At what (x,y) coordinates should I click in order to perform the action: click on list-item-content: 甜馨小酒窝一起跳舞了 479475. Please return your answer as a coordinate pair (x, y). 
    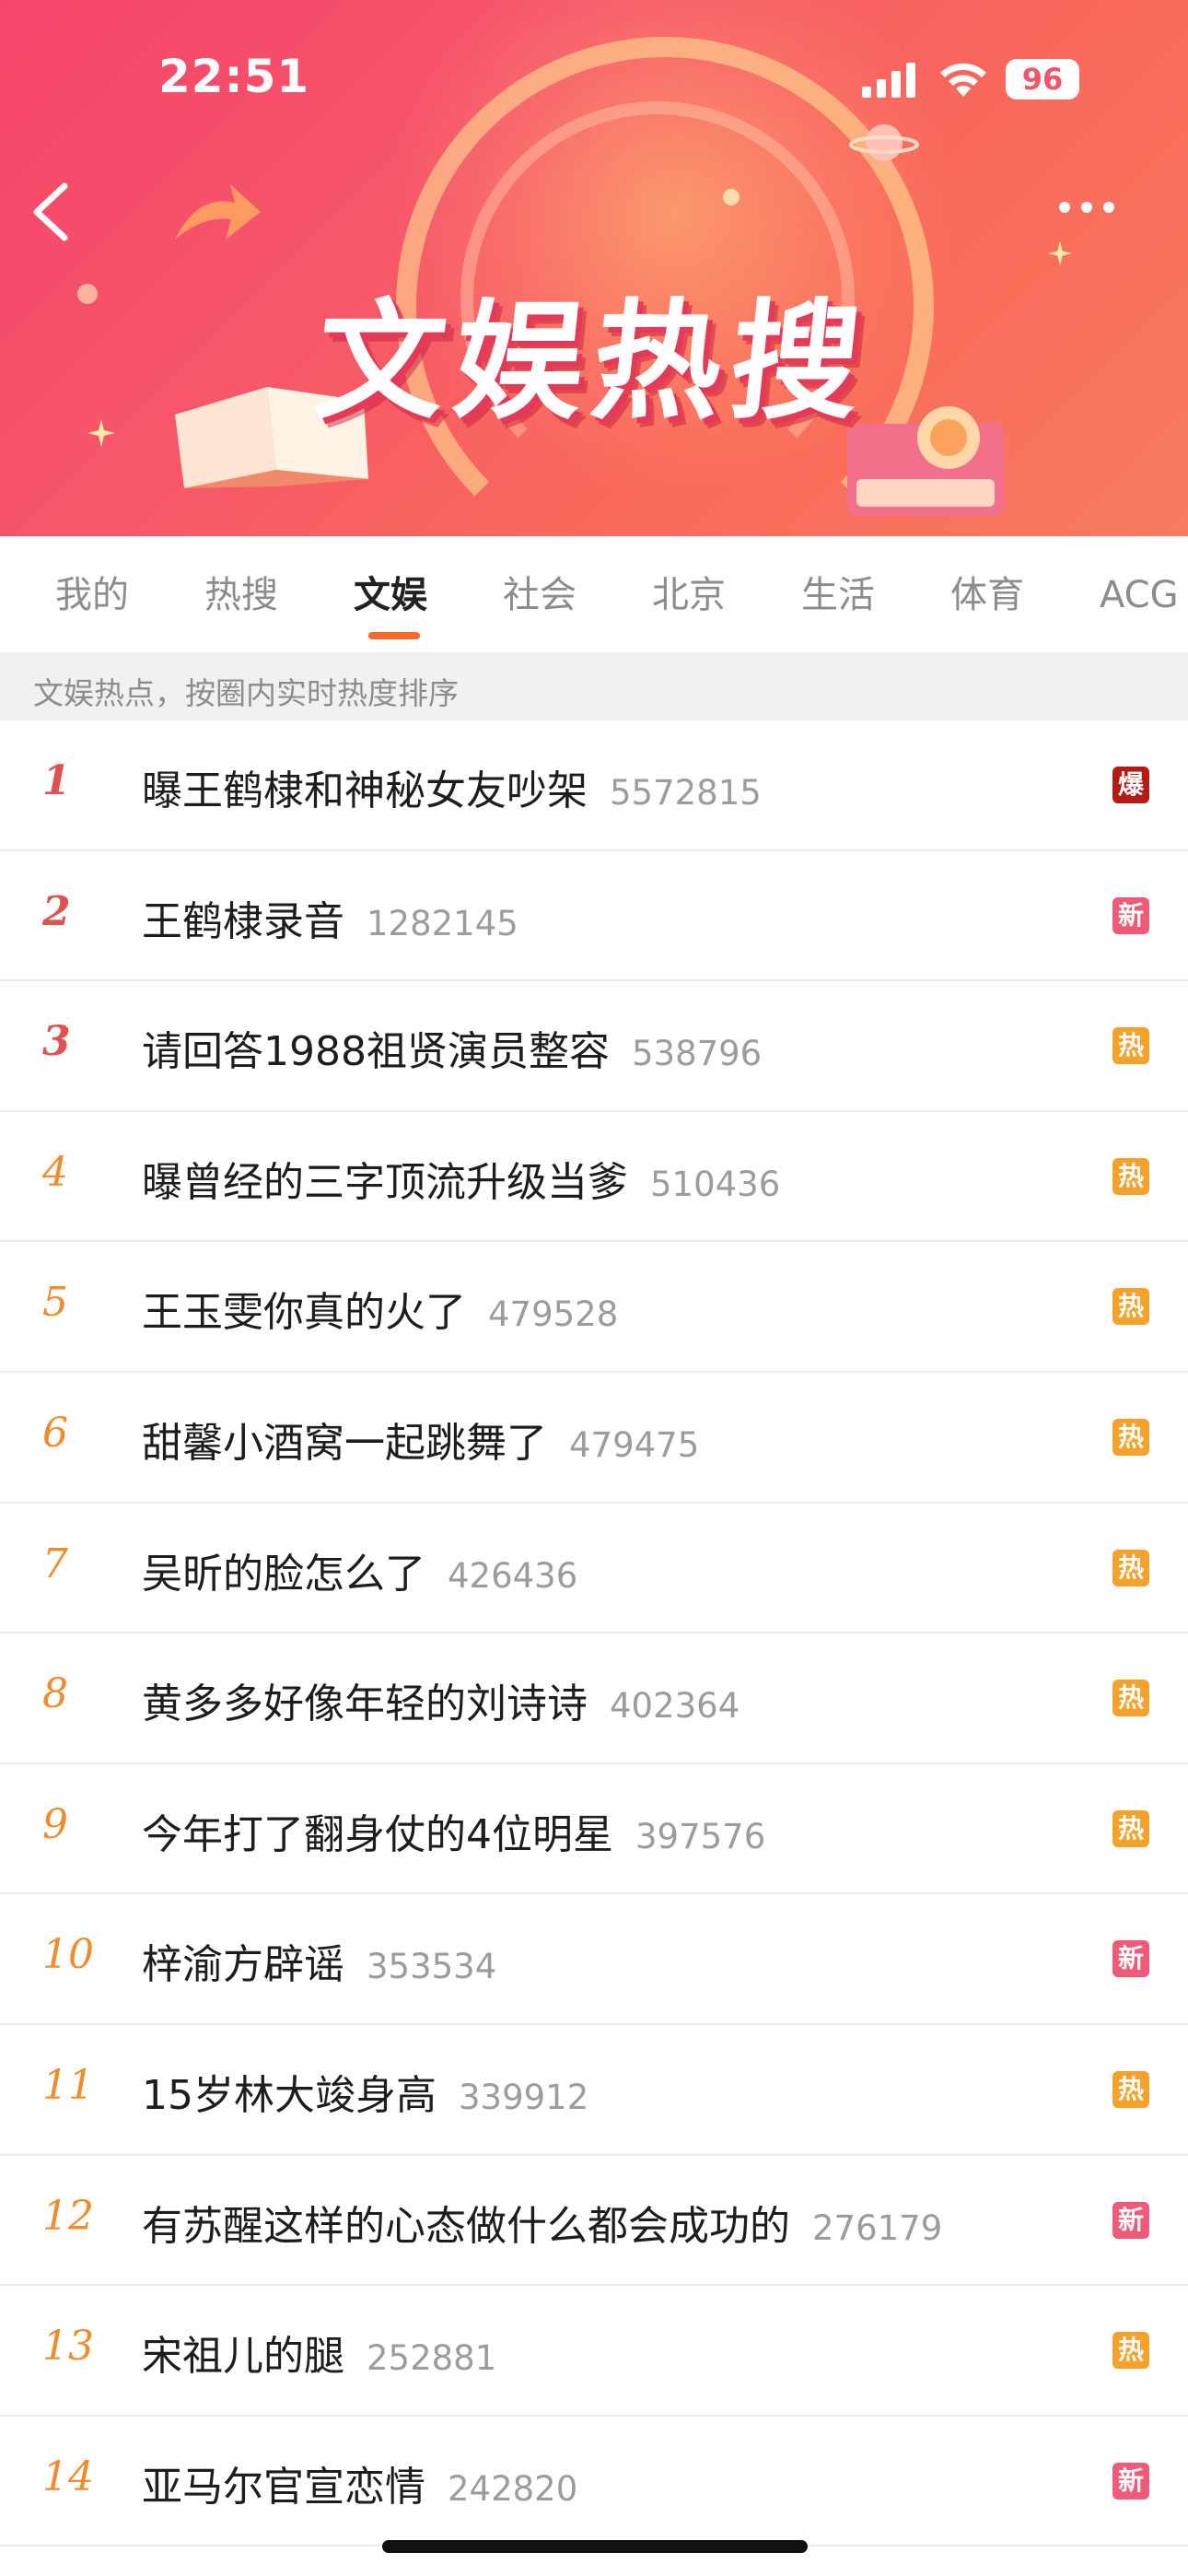
    Looking at the image, I should click on (420, 1439).